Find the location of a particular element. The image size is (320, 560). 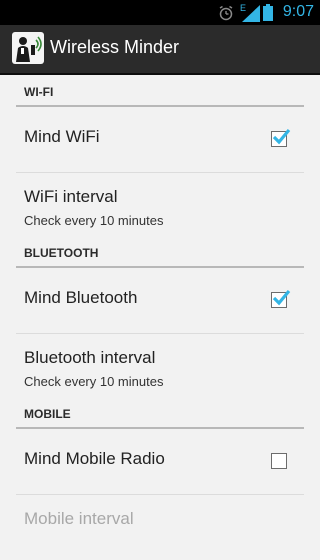

bluetooth-interval-label: Bluetooth interval is located at coordinates (90, 357).